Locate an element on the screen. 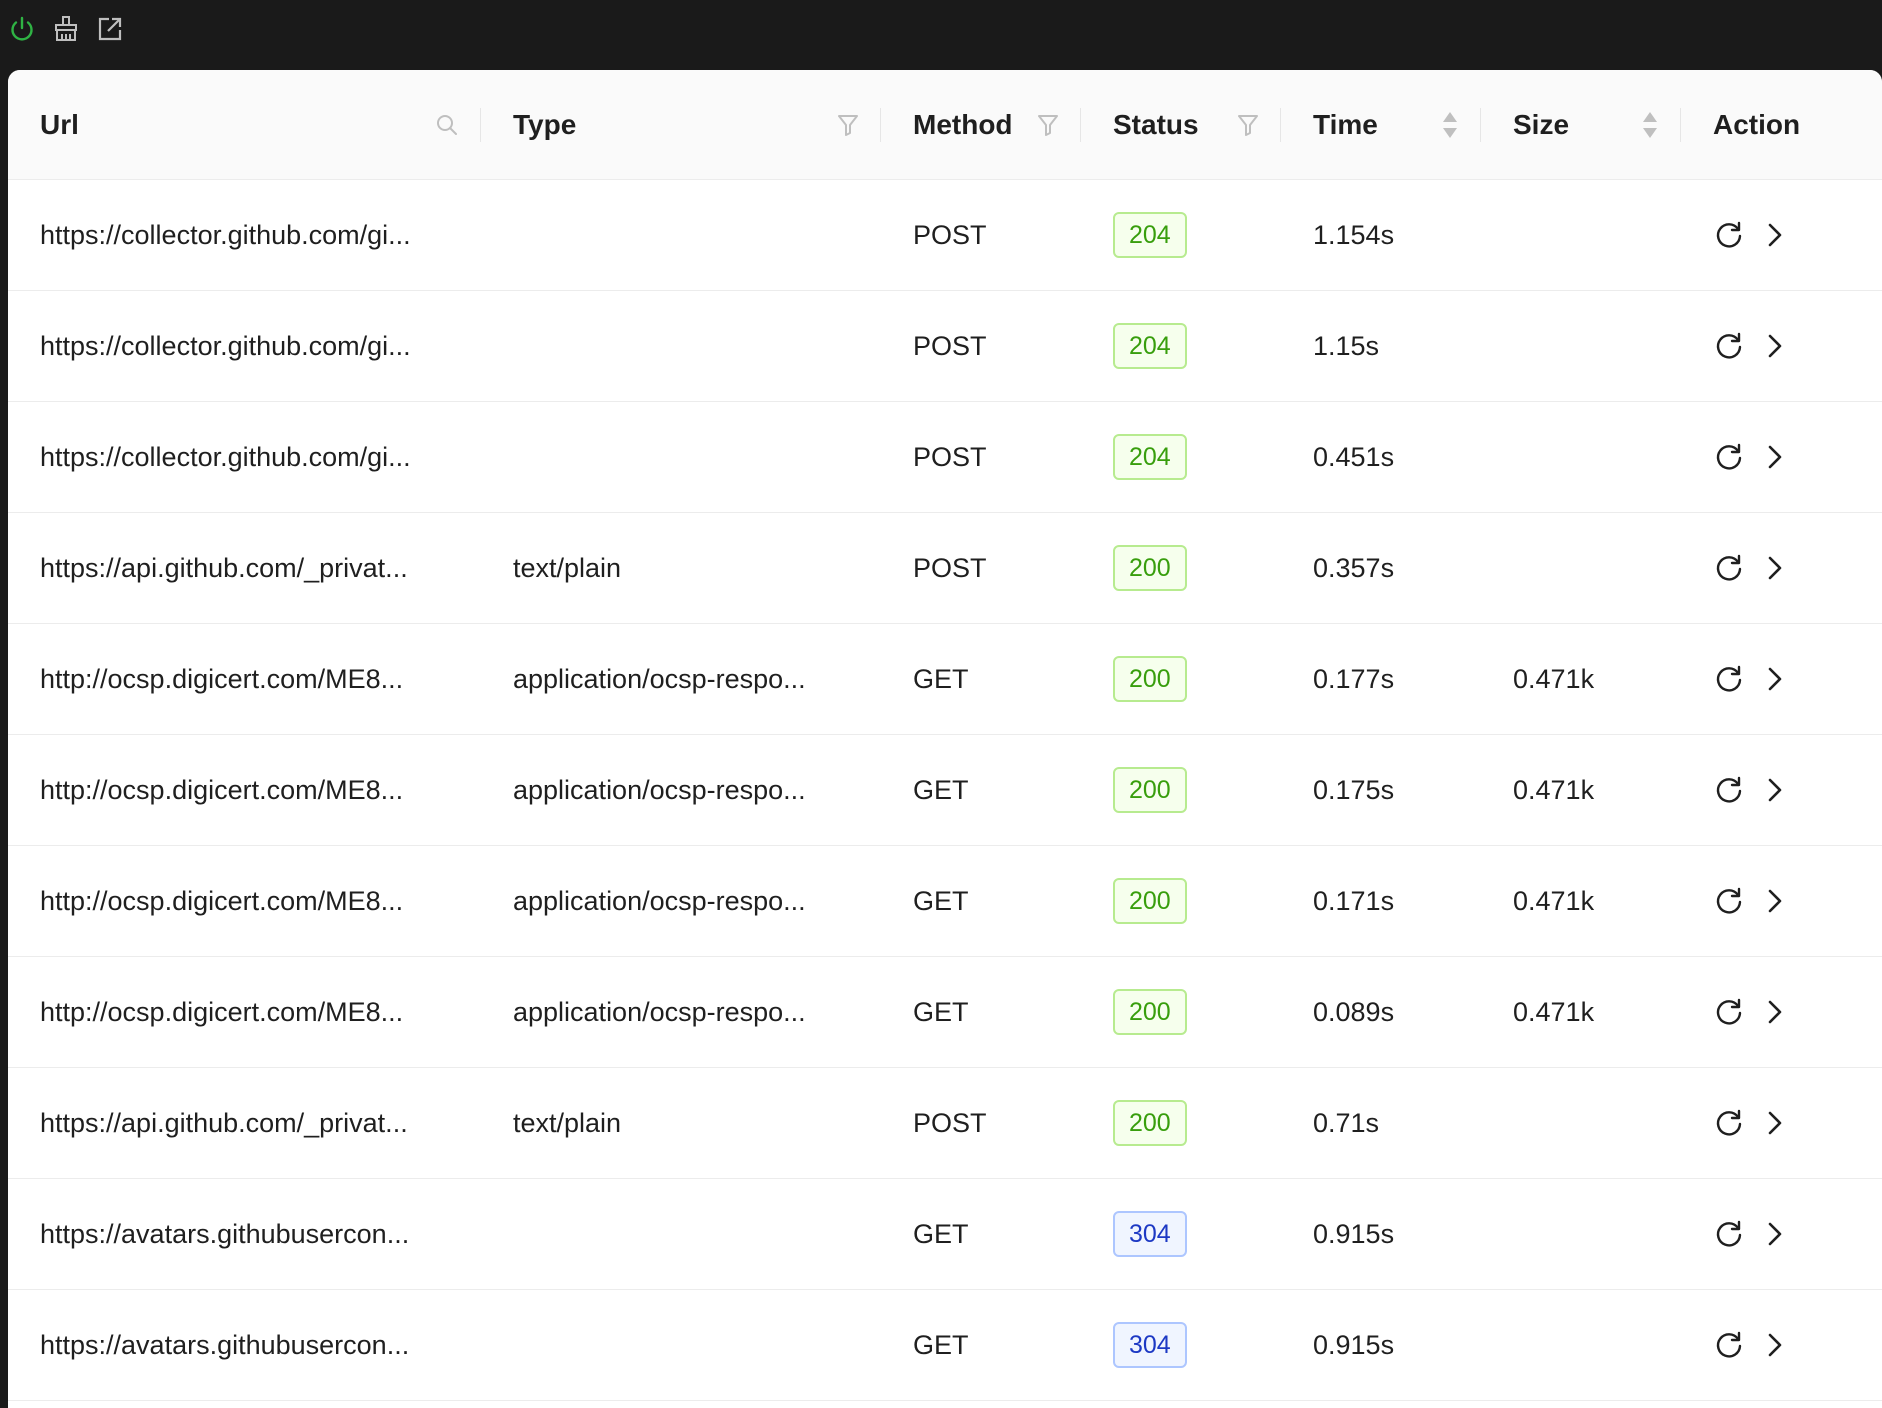  clear-icon is located at coordinates (66, 29).